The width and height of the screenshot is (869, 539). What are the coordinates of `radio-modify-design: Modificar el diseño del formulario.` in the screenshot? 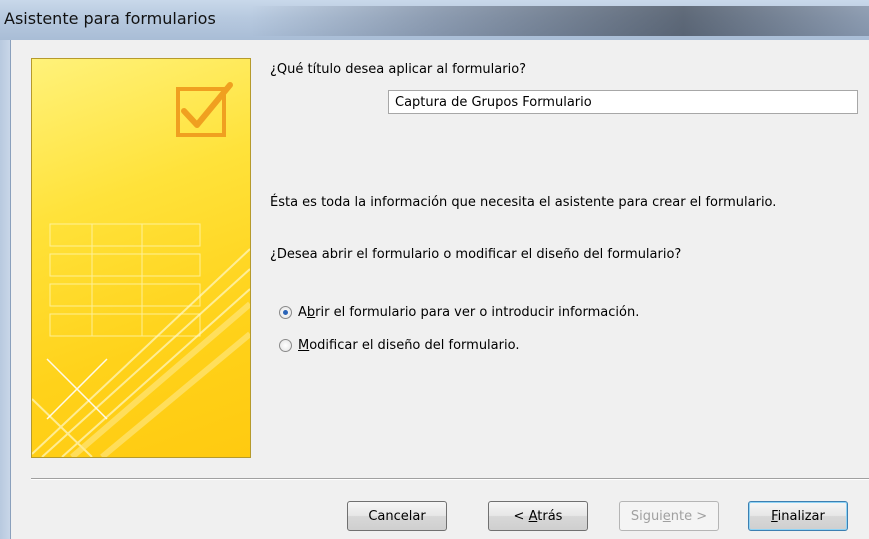 It's located at (399, 345).